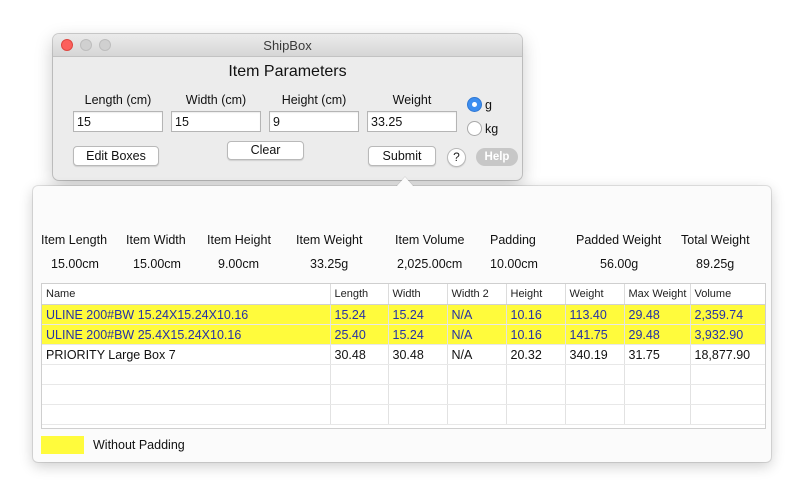 This screenshot has height=500, width=800. Describe the element at coordinates (474, 128) in the screenshot. I see `unit-kg-radio` at that location.